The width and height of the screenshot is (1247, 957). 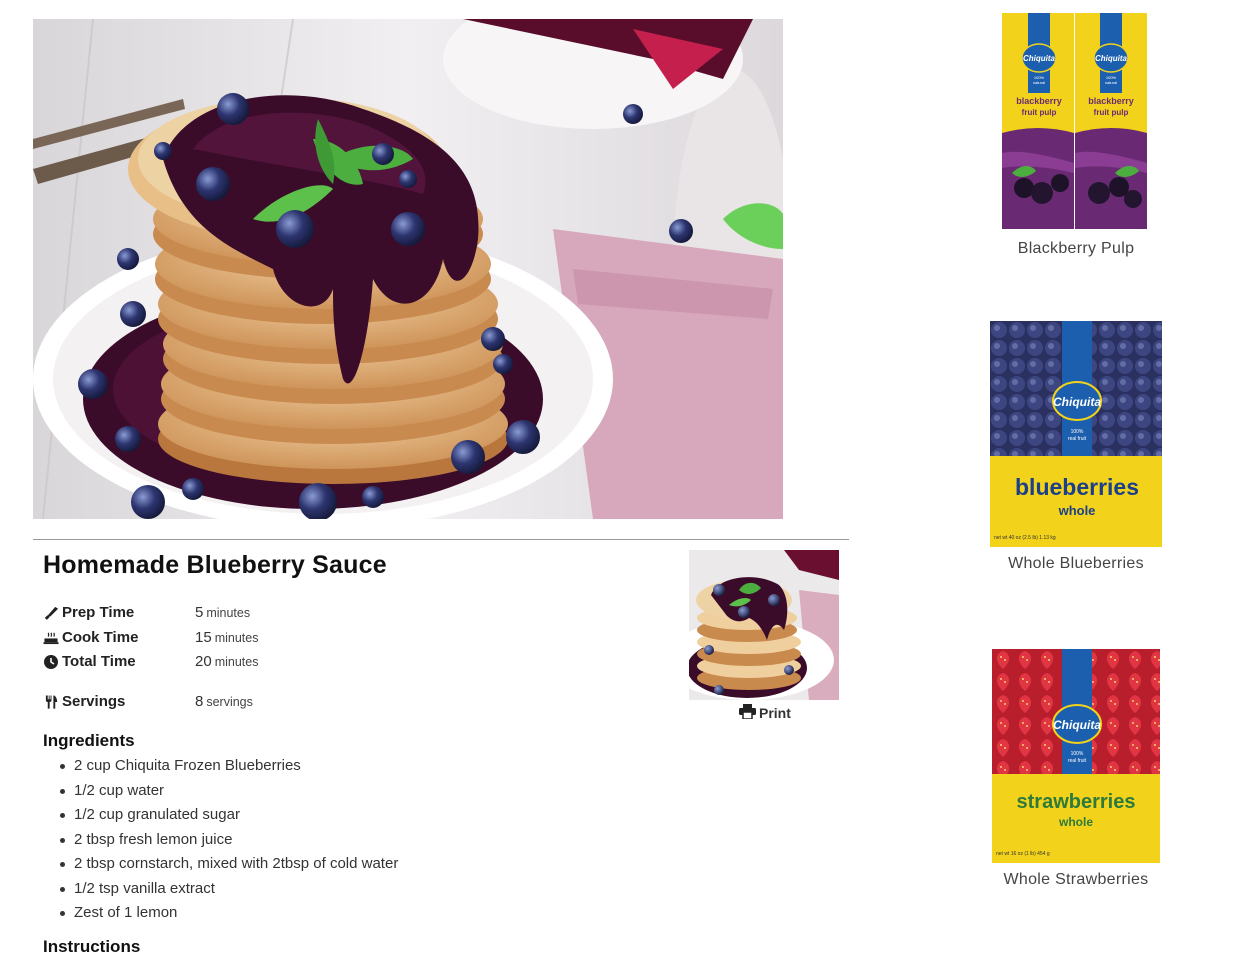 I want to click on ingredient-item: 1/2 cup water, so click(x=229, y=793).